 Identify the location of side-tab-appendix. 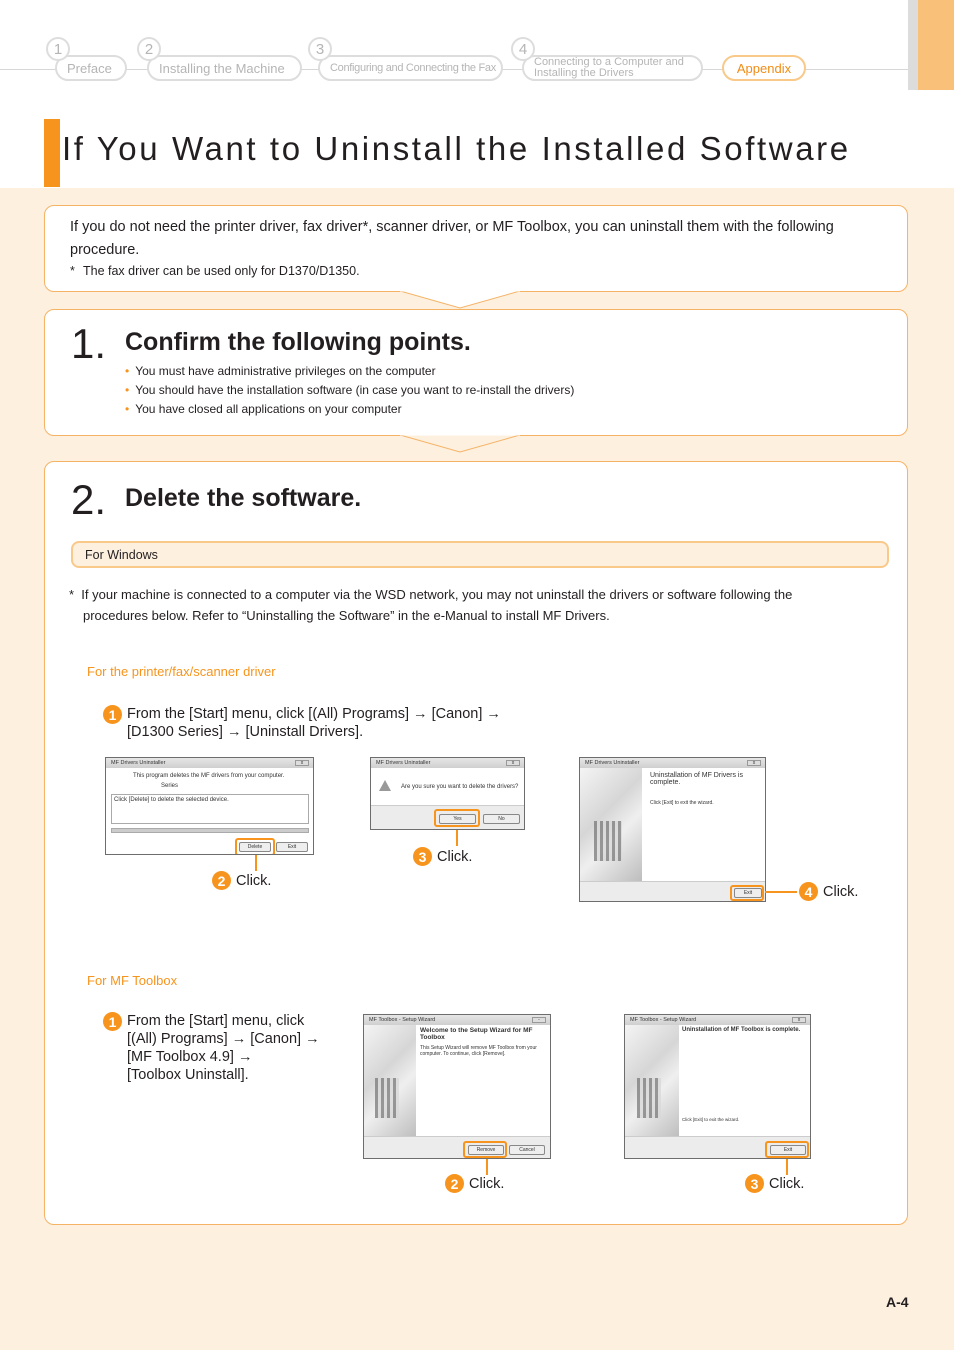
(936, 45).